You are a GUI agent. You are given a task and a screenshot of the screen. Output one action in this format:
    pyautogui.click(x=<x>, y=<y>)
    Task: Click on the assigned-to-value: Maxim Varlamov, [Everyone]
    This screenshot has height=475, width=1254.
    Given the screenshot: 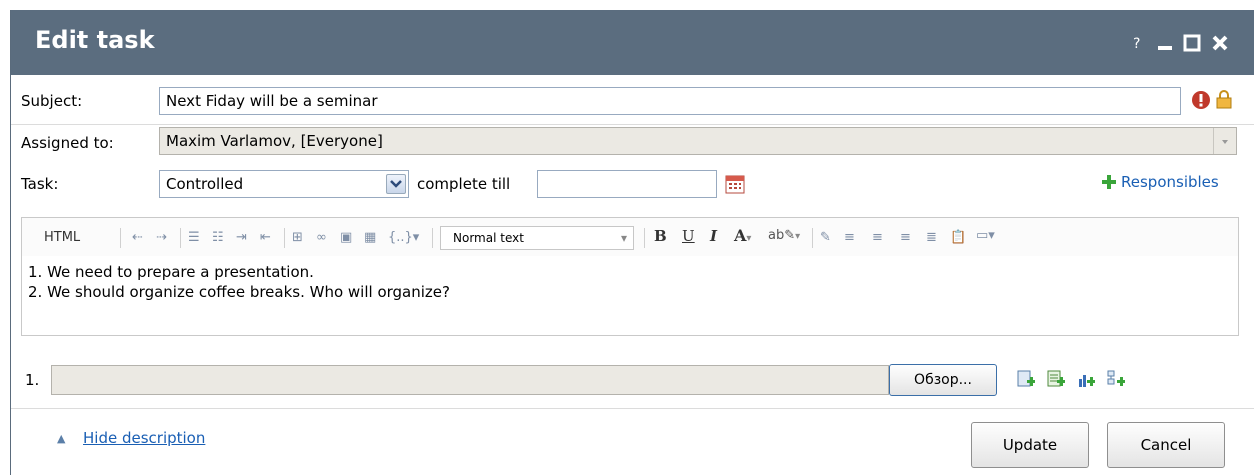 What is the action you would take?
    pyautogui.click(x=274, y=141)
    